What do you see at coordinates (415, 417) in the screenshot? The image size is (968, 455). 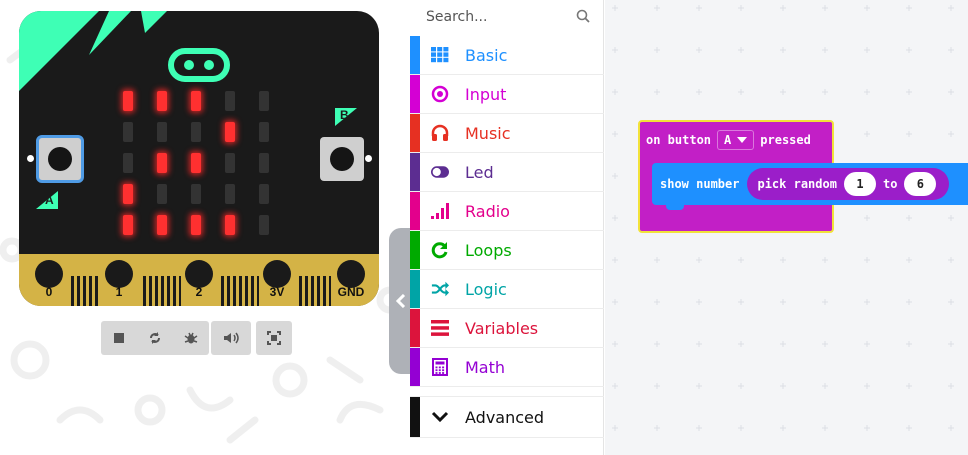 I see `category-advanced-color-bar` at bounding box center [415, 417].